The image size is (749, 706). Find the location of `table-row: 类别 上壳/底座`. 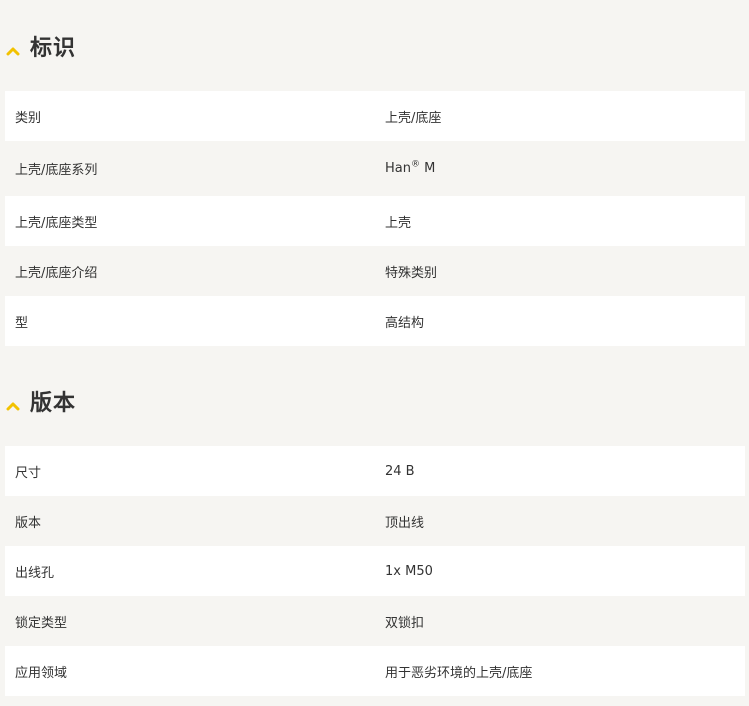

table-row: 类别 上壳/底座 is located at coordinates (375, 116).